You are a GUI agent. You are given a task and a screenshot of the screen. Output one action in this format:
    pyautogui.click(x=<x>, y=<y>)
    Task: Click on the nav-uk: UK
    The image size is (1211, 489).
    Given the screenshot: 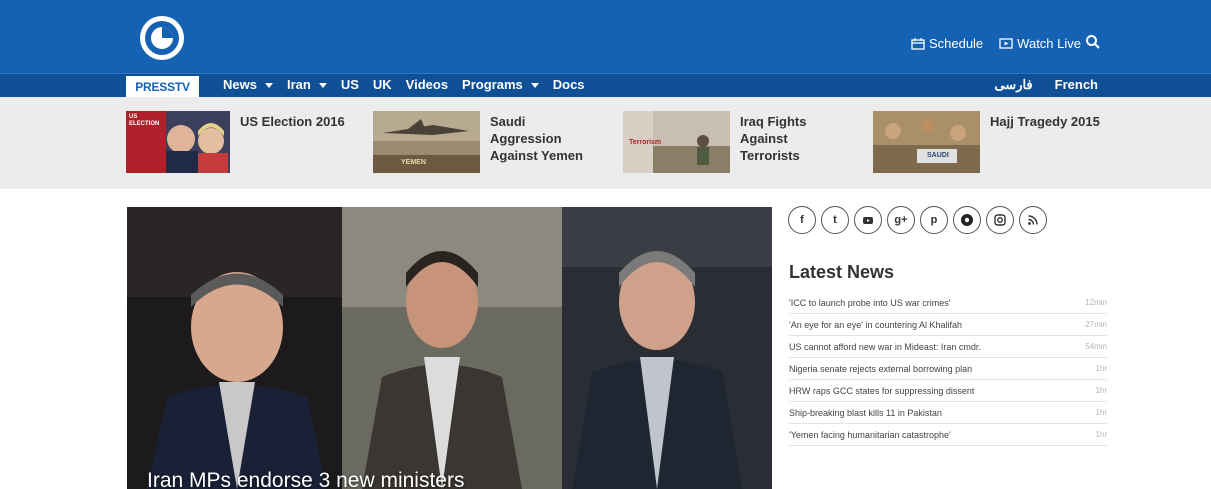 What is the action you would take?
    pyautogui.click(x=382, y=84)
    